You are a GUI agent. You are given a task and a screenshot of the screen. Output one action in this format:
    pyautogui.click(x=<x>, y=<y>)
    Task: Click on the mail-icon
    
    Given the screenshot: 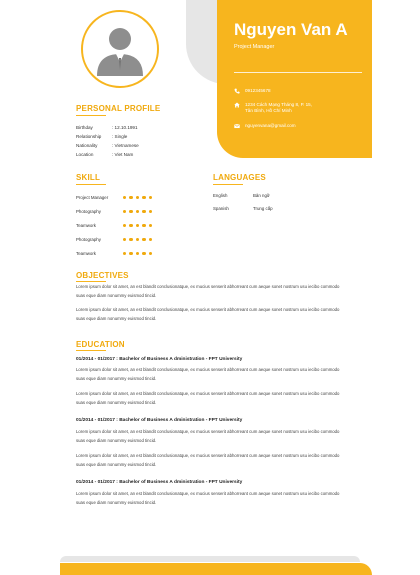 What is the action you would take?
    pyautogui.click(x=237, y=126)
    